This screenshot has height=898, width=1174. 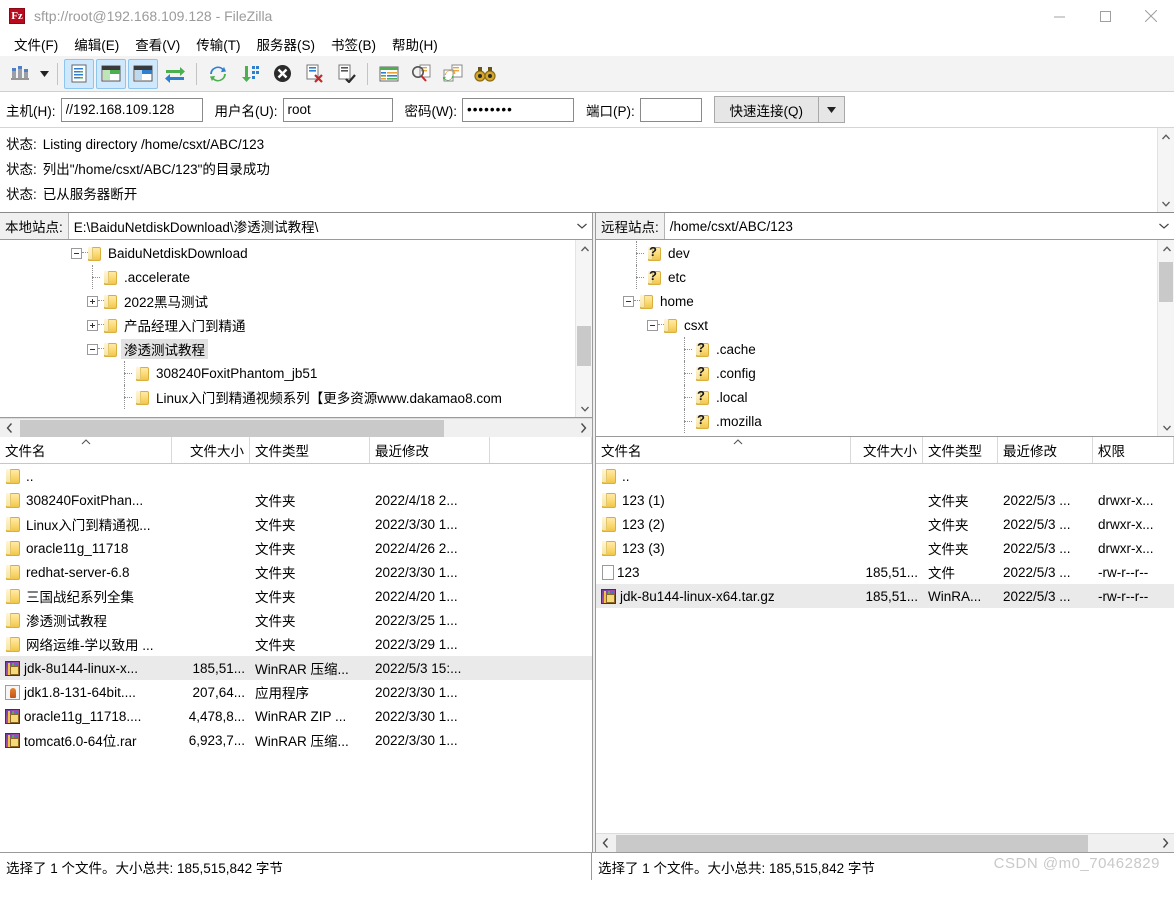 What do you see at coordinates (143, 73) in the screenshot?
I see `toggle-remote-tree-icon` at bounding box center [143, 73].